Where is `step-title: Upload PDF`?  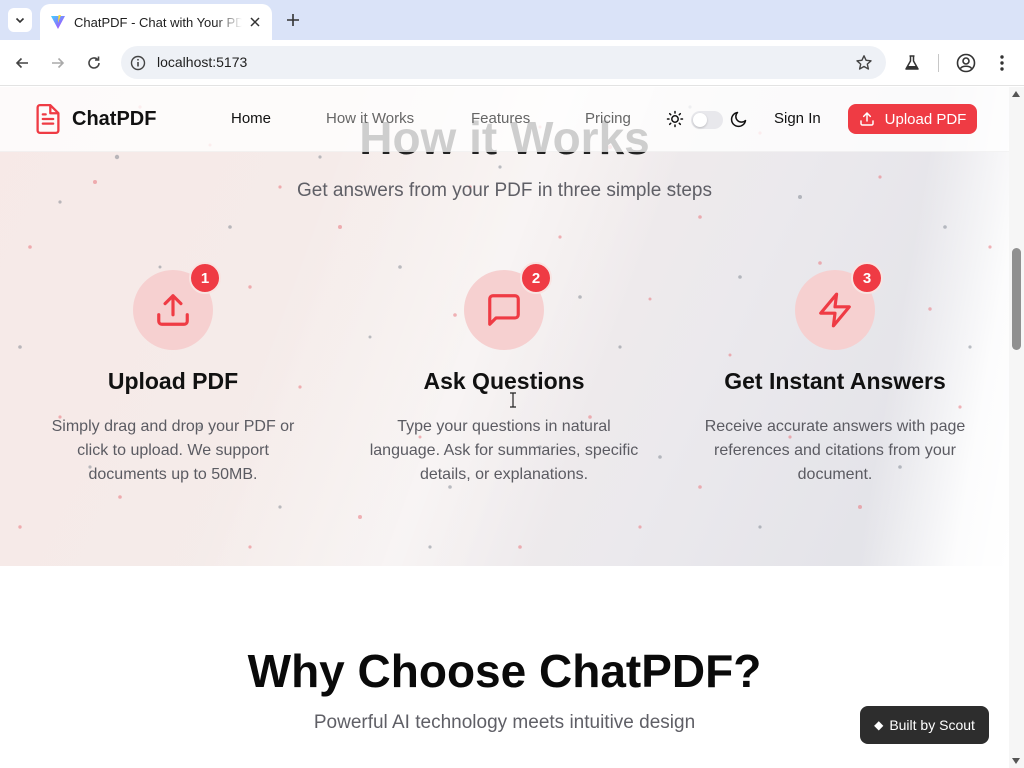
step-title: Upload PDF is located at coordinates (173, 381).